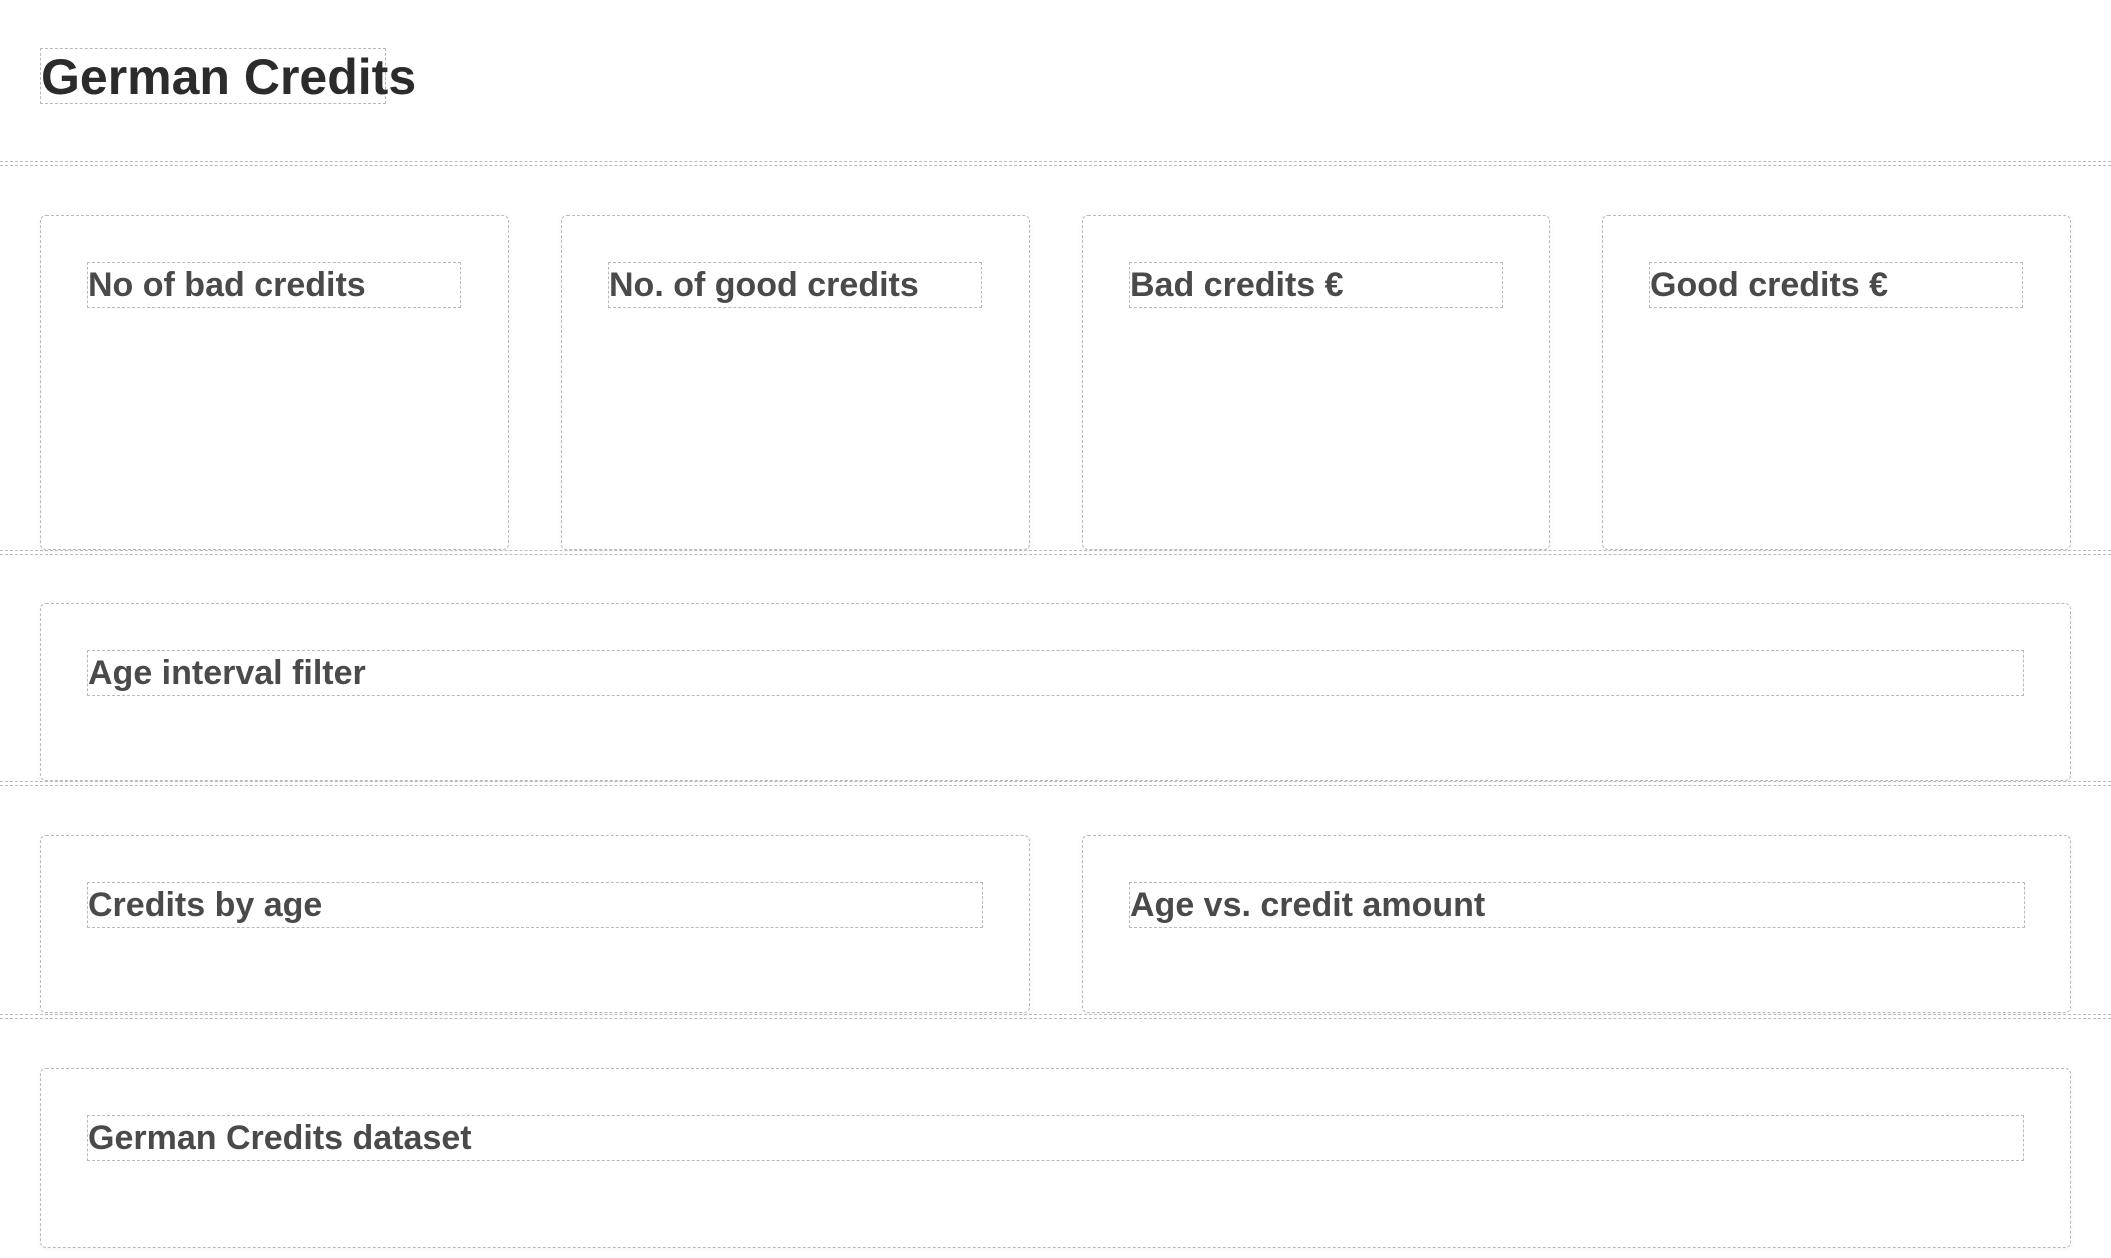 The height and width of the screenshot is (1258, 2111). What do you see at coordinates (1316, 285) in the screenshot?
I see `kpi-title-bad-amount: Bad credits €` at bounding box center [1316, 285].